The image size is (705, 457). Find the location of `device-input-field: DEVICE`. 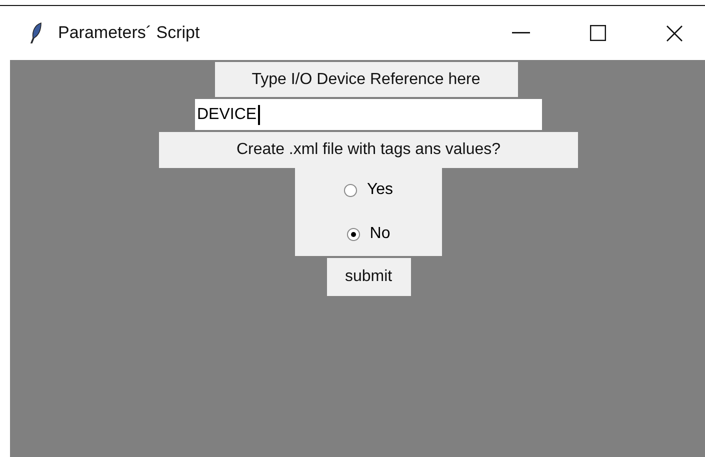

device-input-field: DEVICE is located at coordinates (368, 114).